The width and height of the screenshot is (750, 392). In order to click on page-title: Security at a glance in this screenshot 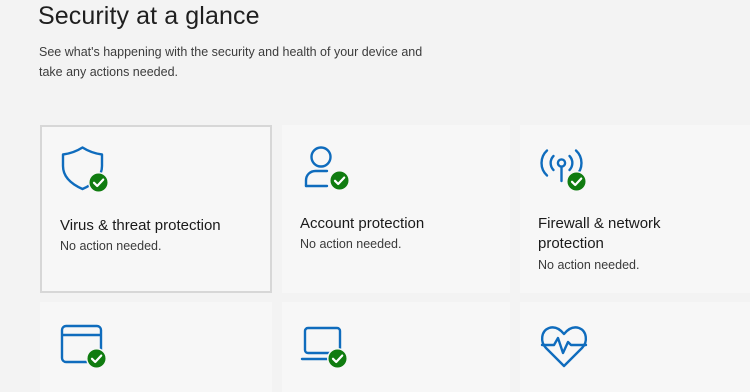, I will do `click(149, 16)`.